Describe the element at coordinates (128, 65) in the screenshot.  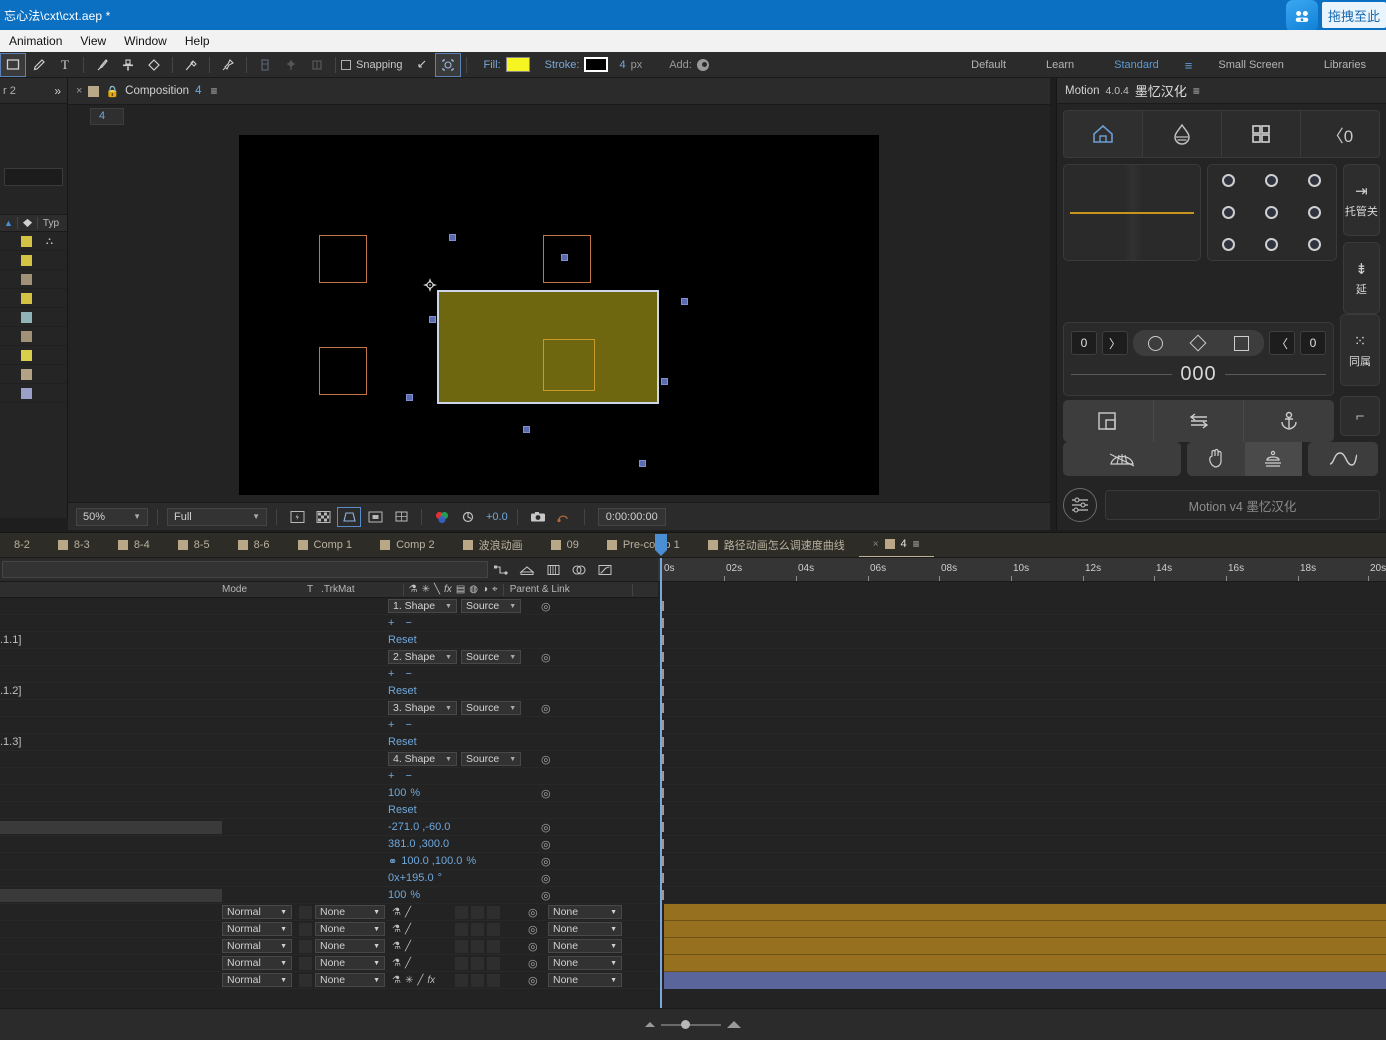
I see `clone-stamp-tool` at that location.